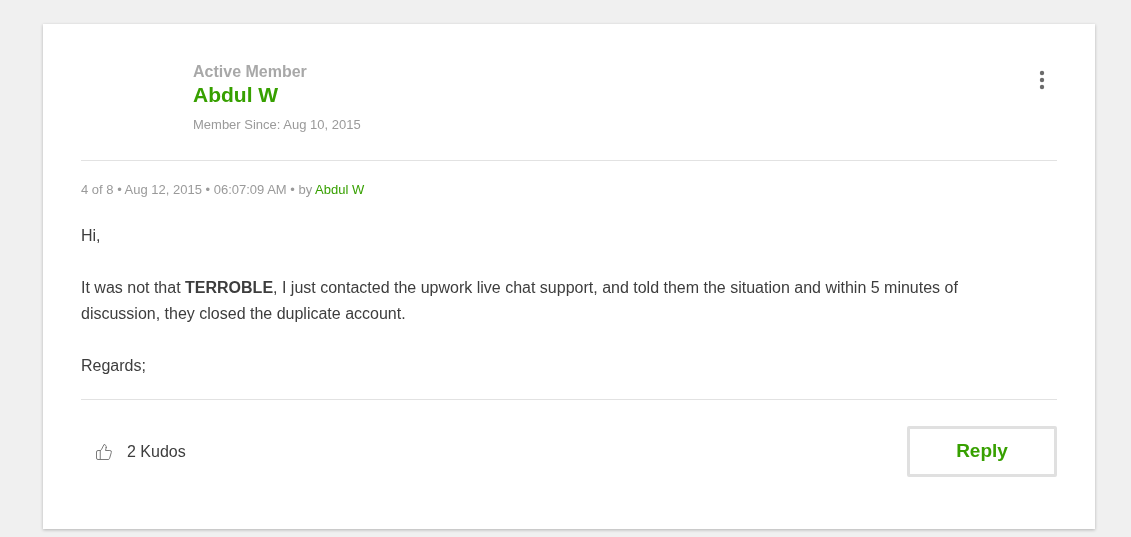  What do you see at coordinates (277, 95) in the screenshot?
I see `author-name: Abdul W` at bounding box center [277, 95].